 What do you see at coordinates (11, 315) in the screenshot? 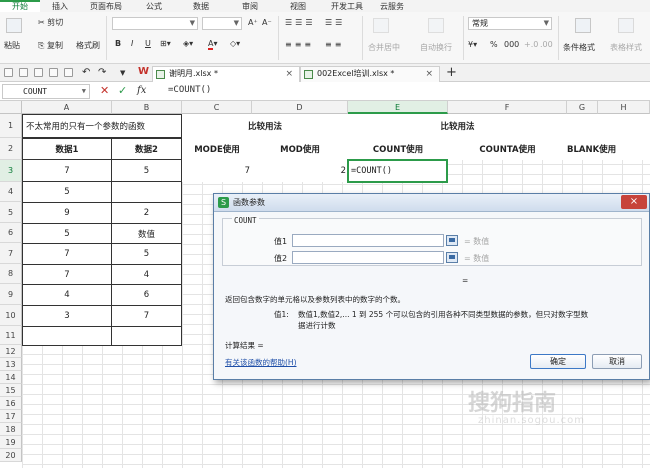
I see `row-header: 10` at bounding box center [11, 315].